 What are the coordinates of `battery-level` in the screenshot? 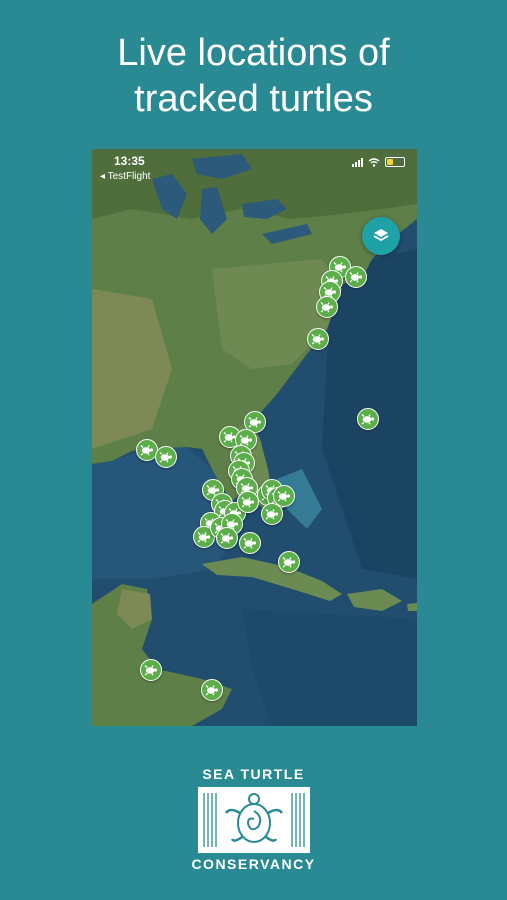 It's located at (390, 162).